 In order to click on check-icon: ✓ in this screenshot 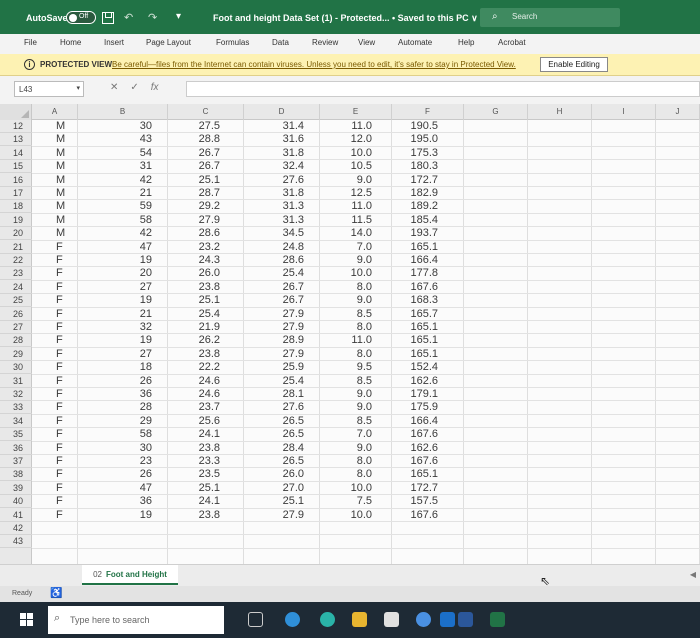, I will do `click(140, 87)`.